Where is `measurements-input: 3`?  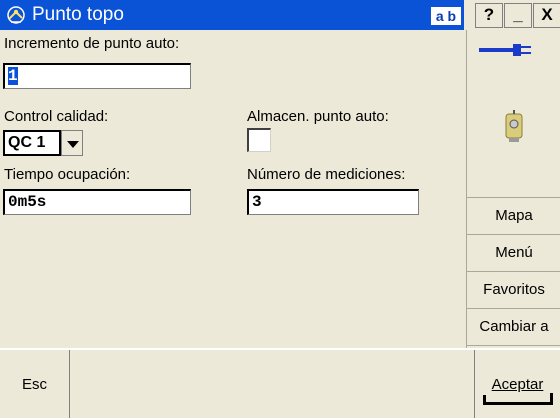 measurements-input: 3 is located at coordinates (333, 202).